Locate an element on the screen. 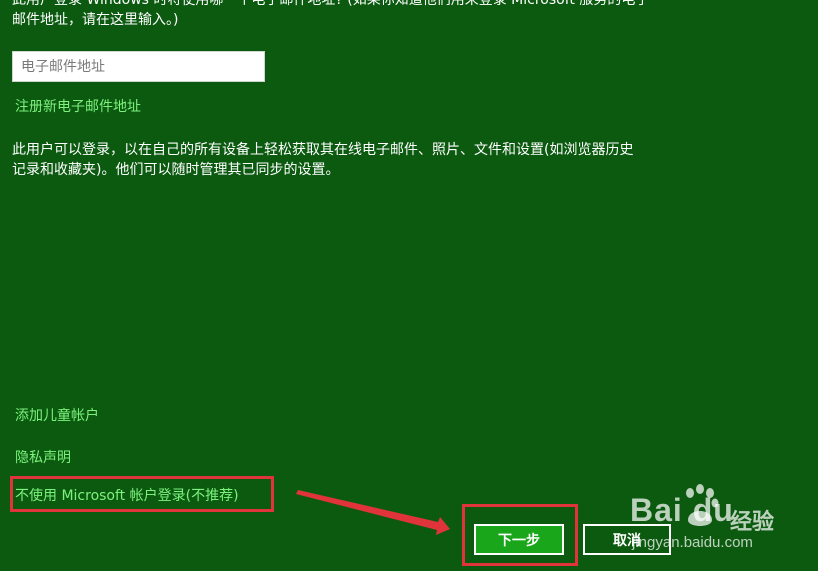 The image size is (818, 571). watermark-url: jingyan.baidu.com is located at coordinates (692, 542).